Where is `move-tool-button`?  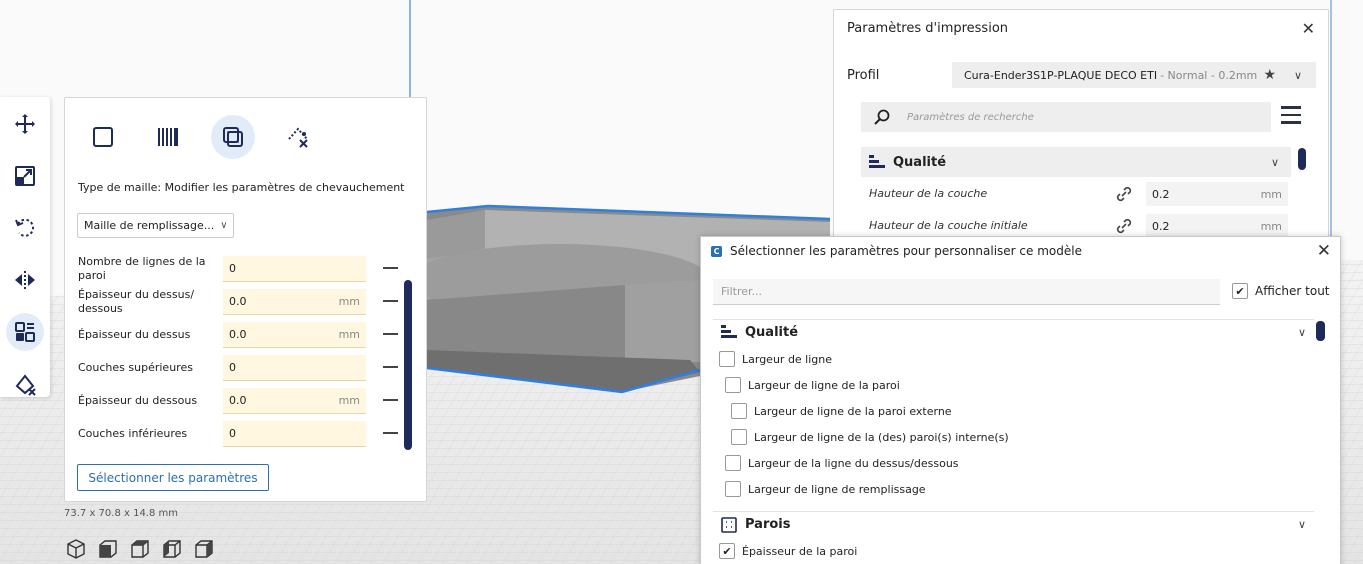
move-tool-button is located at coordinates (25, 124).